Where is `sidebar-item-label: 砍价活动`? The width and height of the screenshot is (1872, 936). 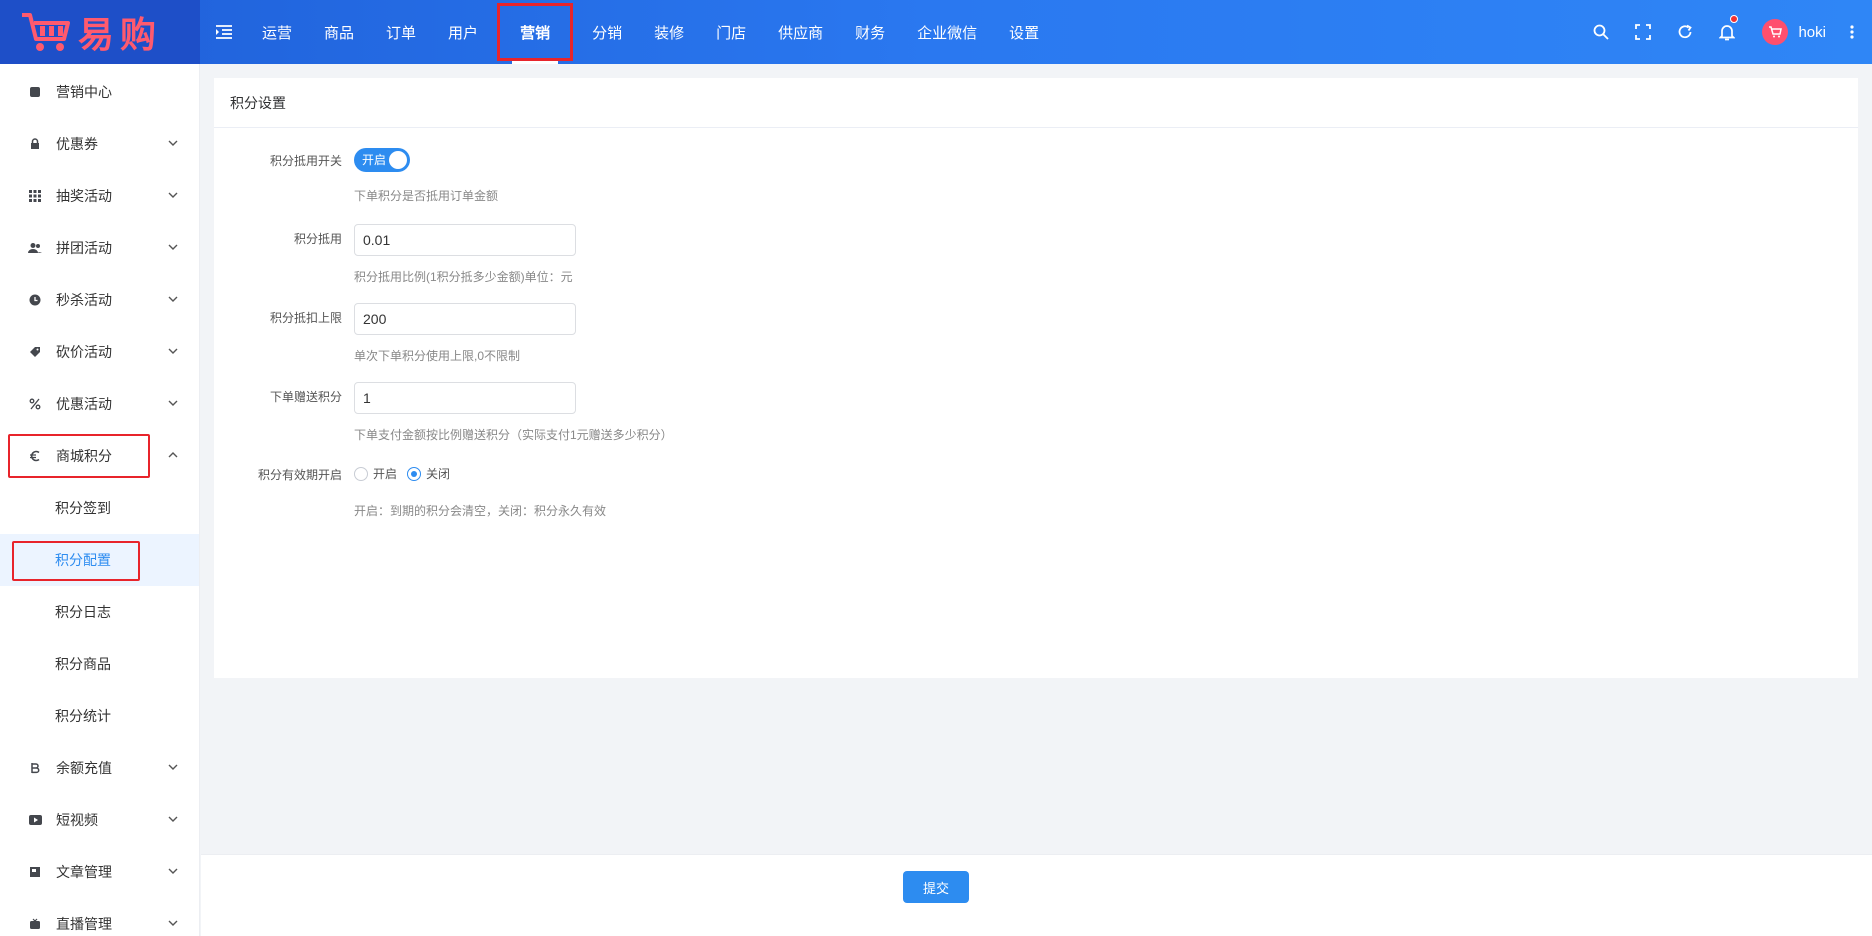 sidebar-item-label: 砍价活动 is located at coordinates (84, 352).